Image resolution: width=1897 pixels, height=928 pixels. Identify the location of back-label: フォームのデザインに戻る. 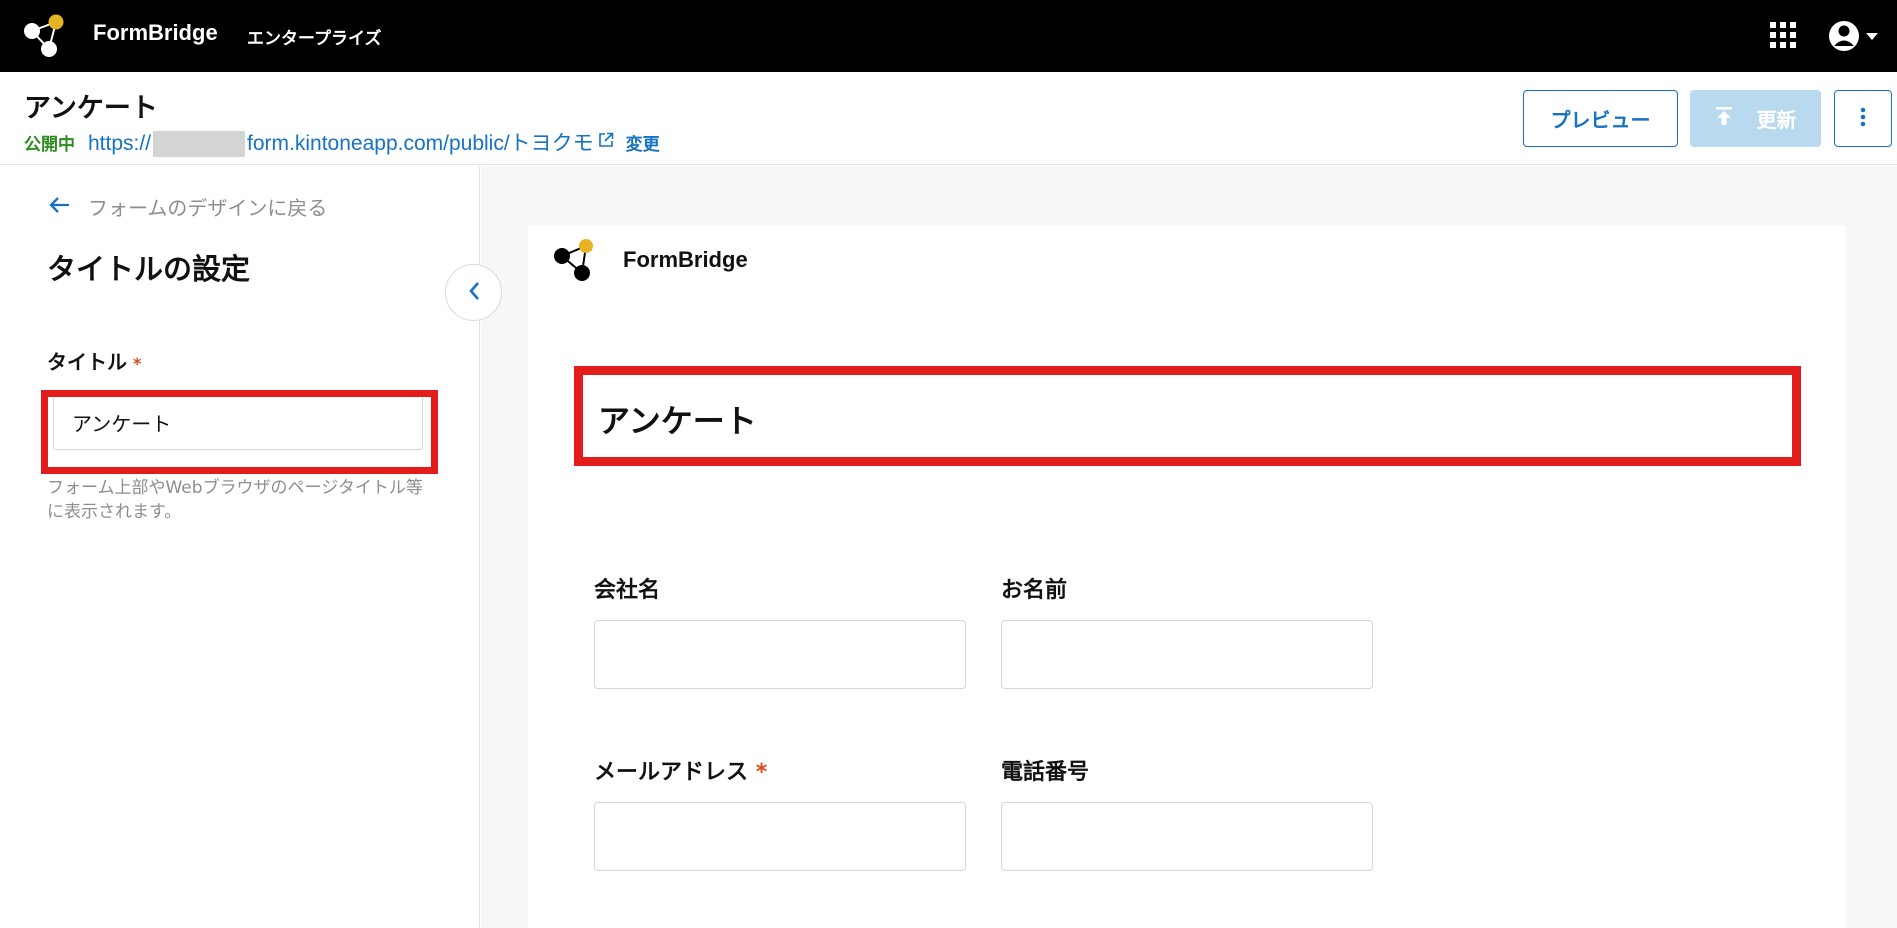
(208, 208).